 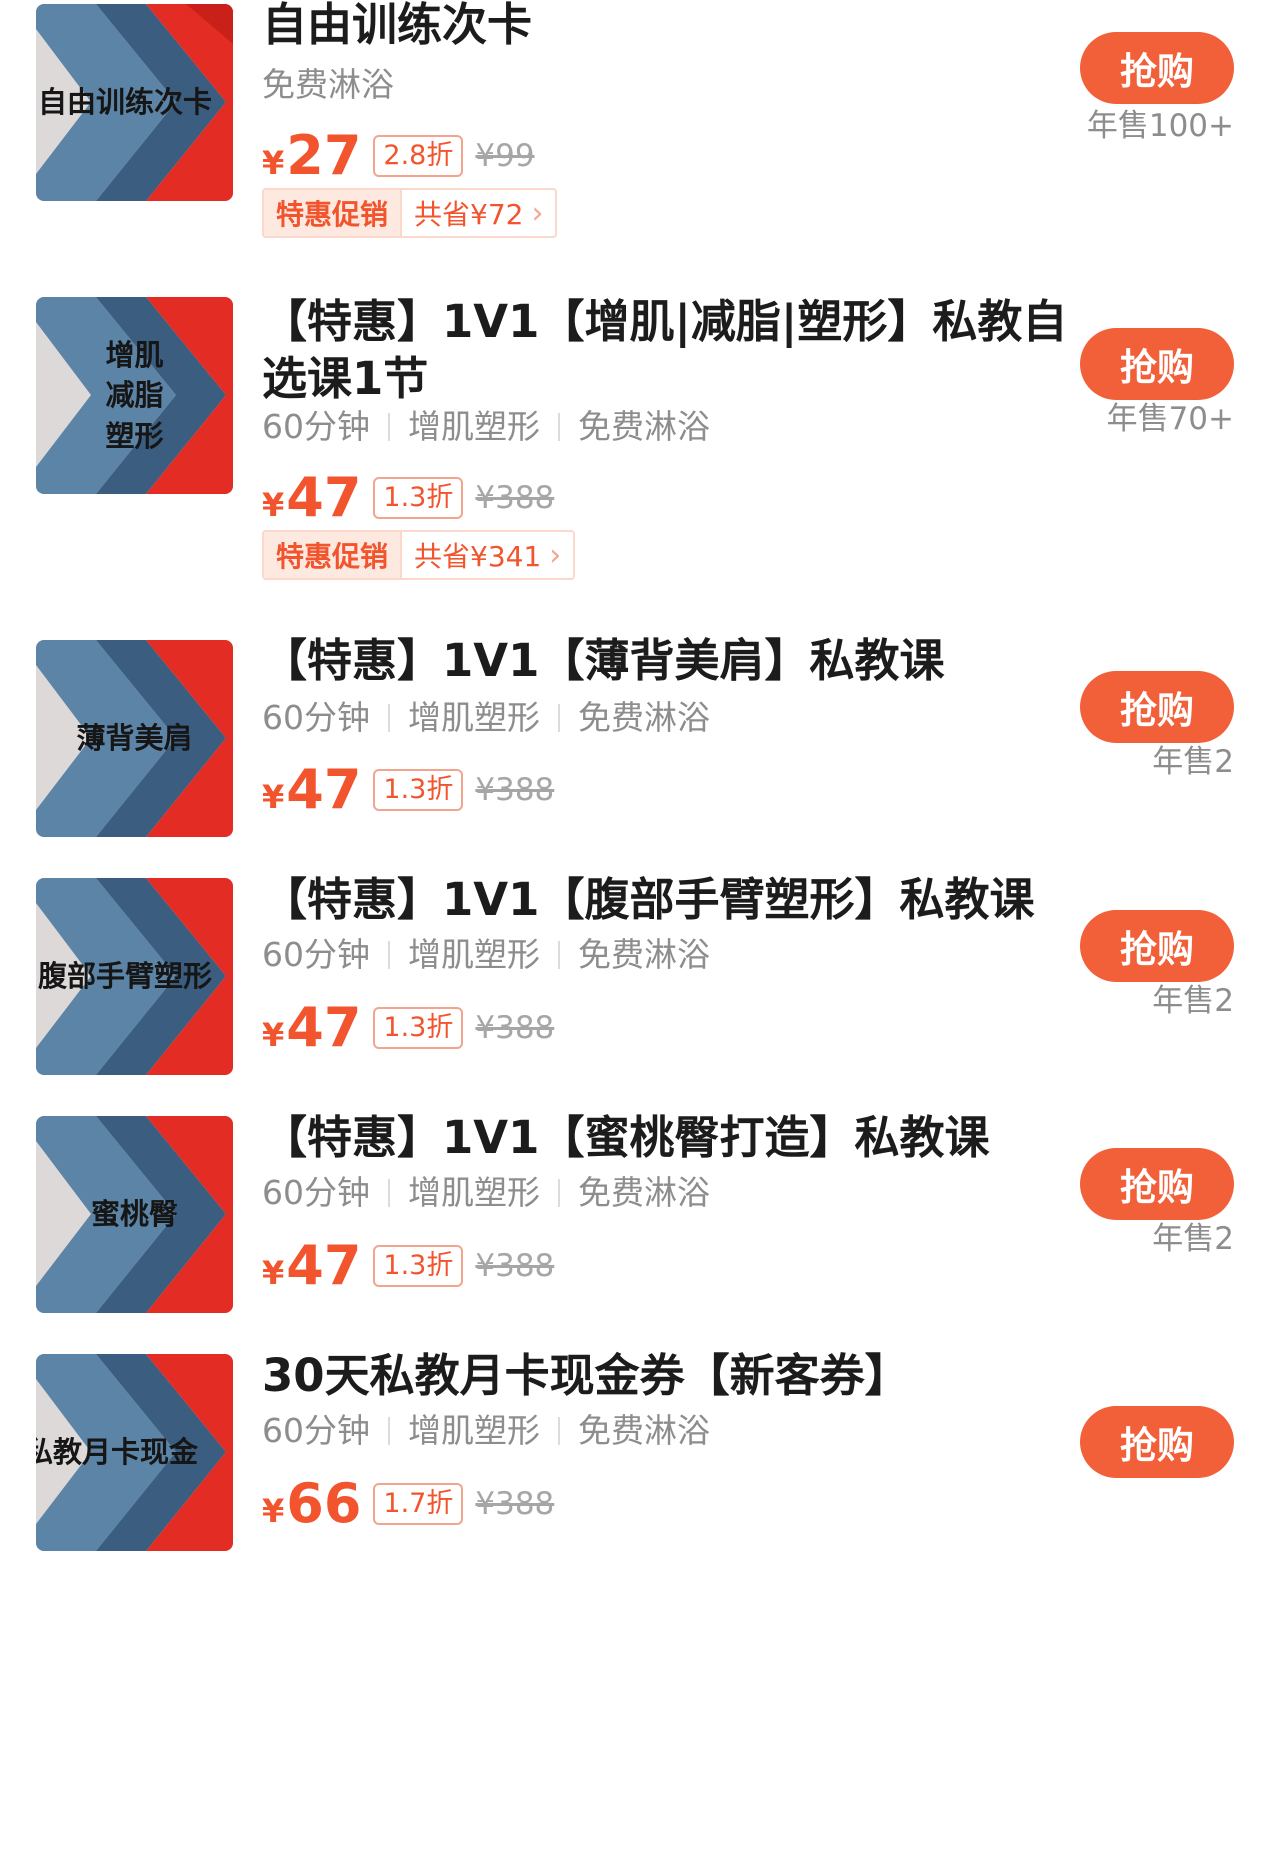 What do you see at coordinates (117, 1452) in the screenshot?
I see `thumbnail-label: 私教月卡现金` at bounding box center [117, 1452].